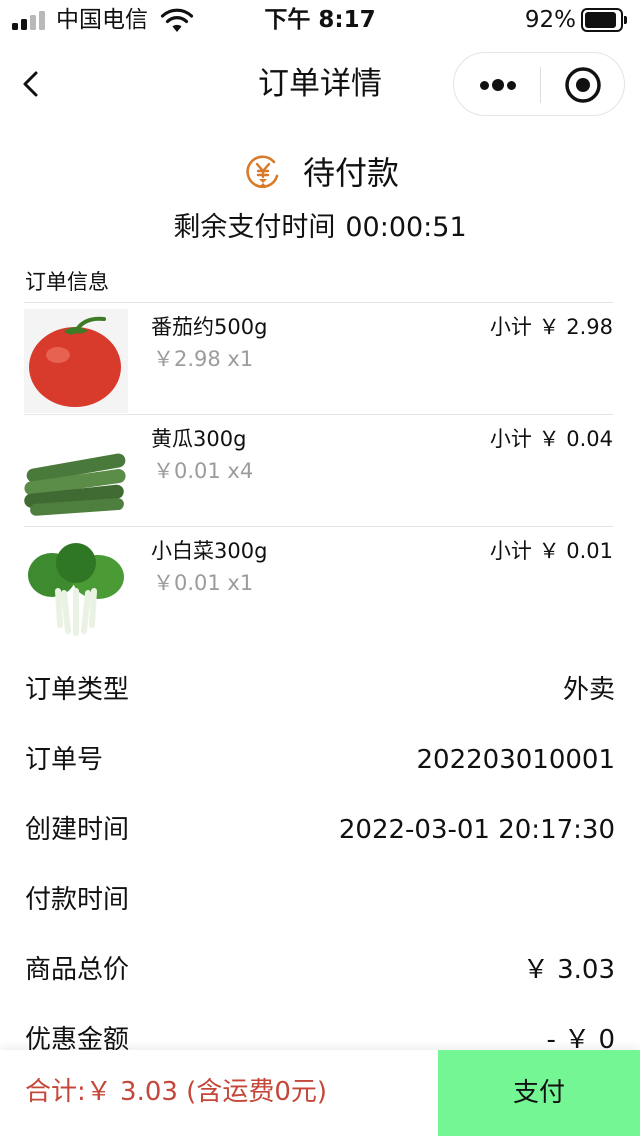 This screenshot has height=1136, width=640. Describe the element at coordinates (176, 1092) in the screenshot. I see `total-amount: 合计:￥ 3.03 (含运费0元)` at that location.